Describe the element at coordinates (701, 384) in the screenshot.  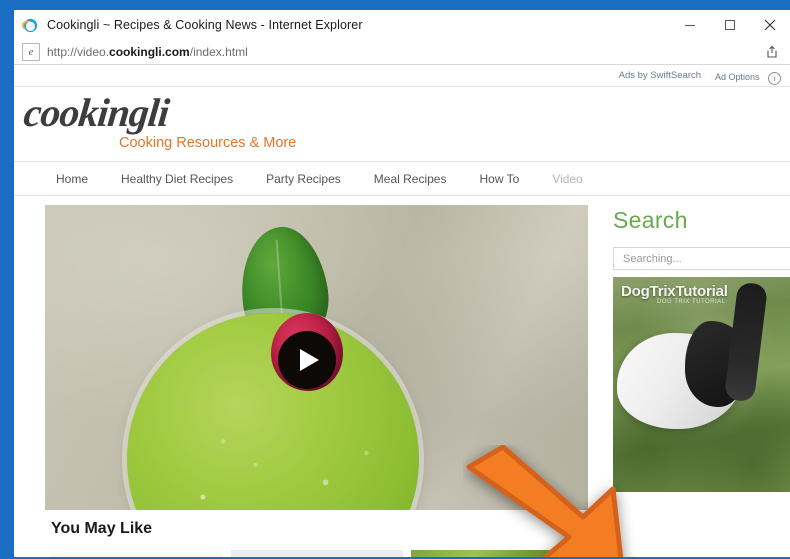
I see `sidebar-ad-video: DogTrixTutorial DOG TRIX TUTORIAL` at that location.